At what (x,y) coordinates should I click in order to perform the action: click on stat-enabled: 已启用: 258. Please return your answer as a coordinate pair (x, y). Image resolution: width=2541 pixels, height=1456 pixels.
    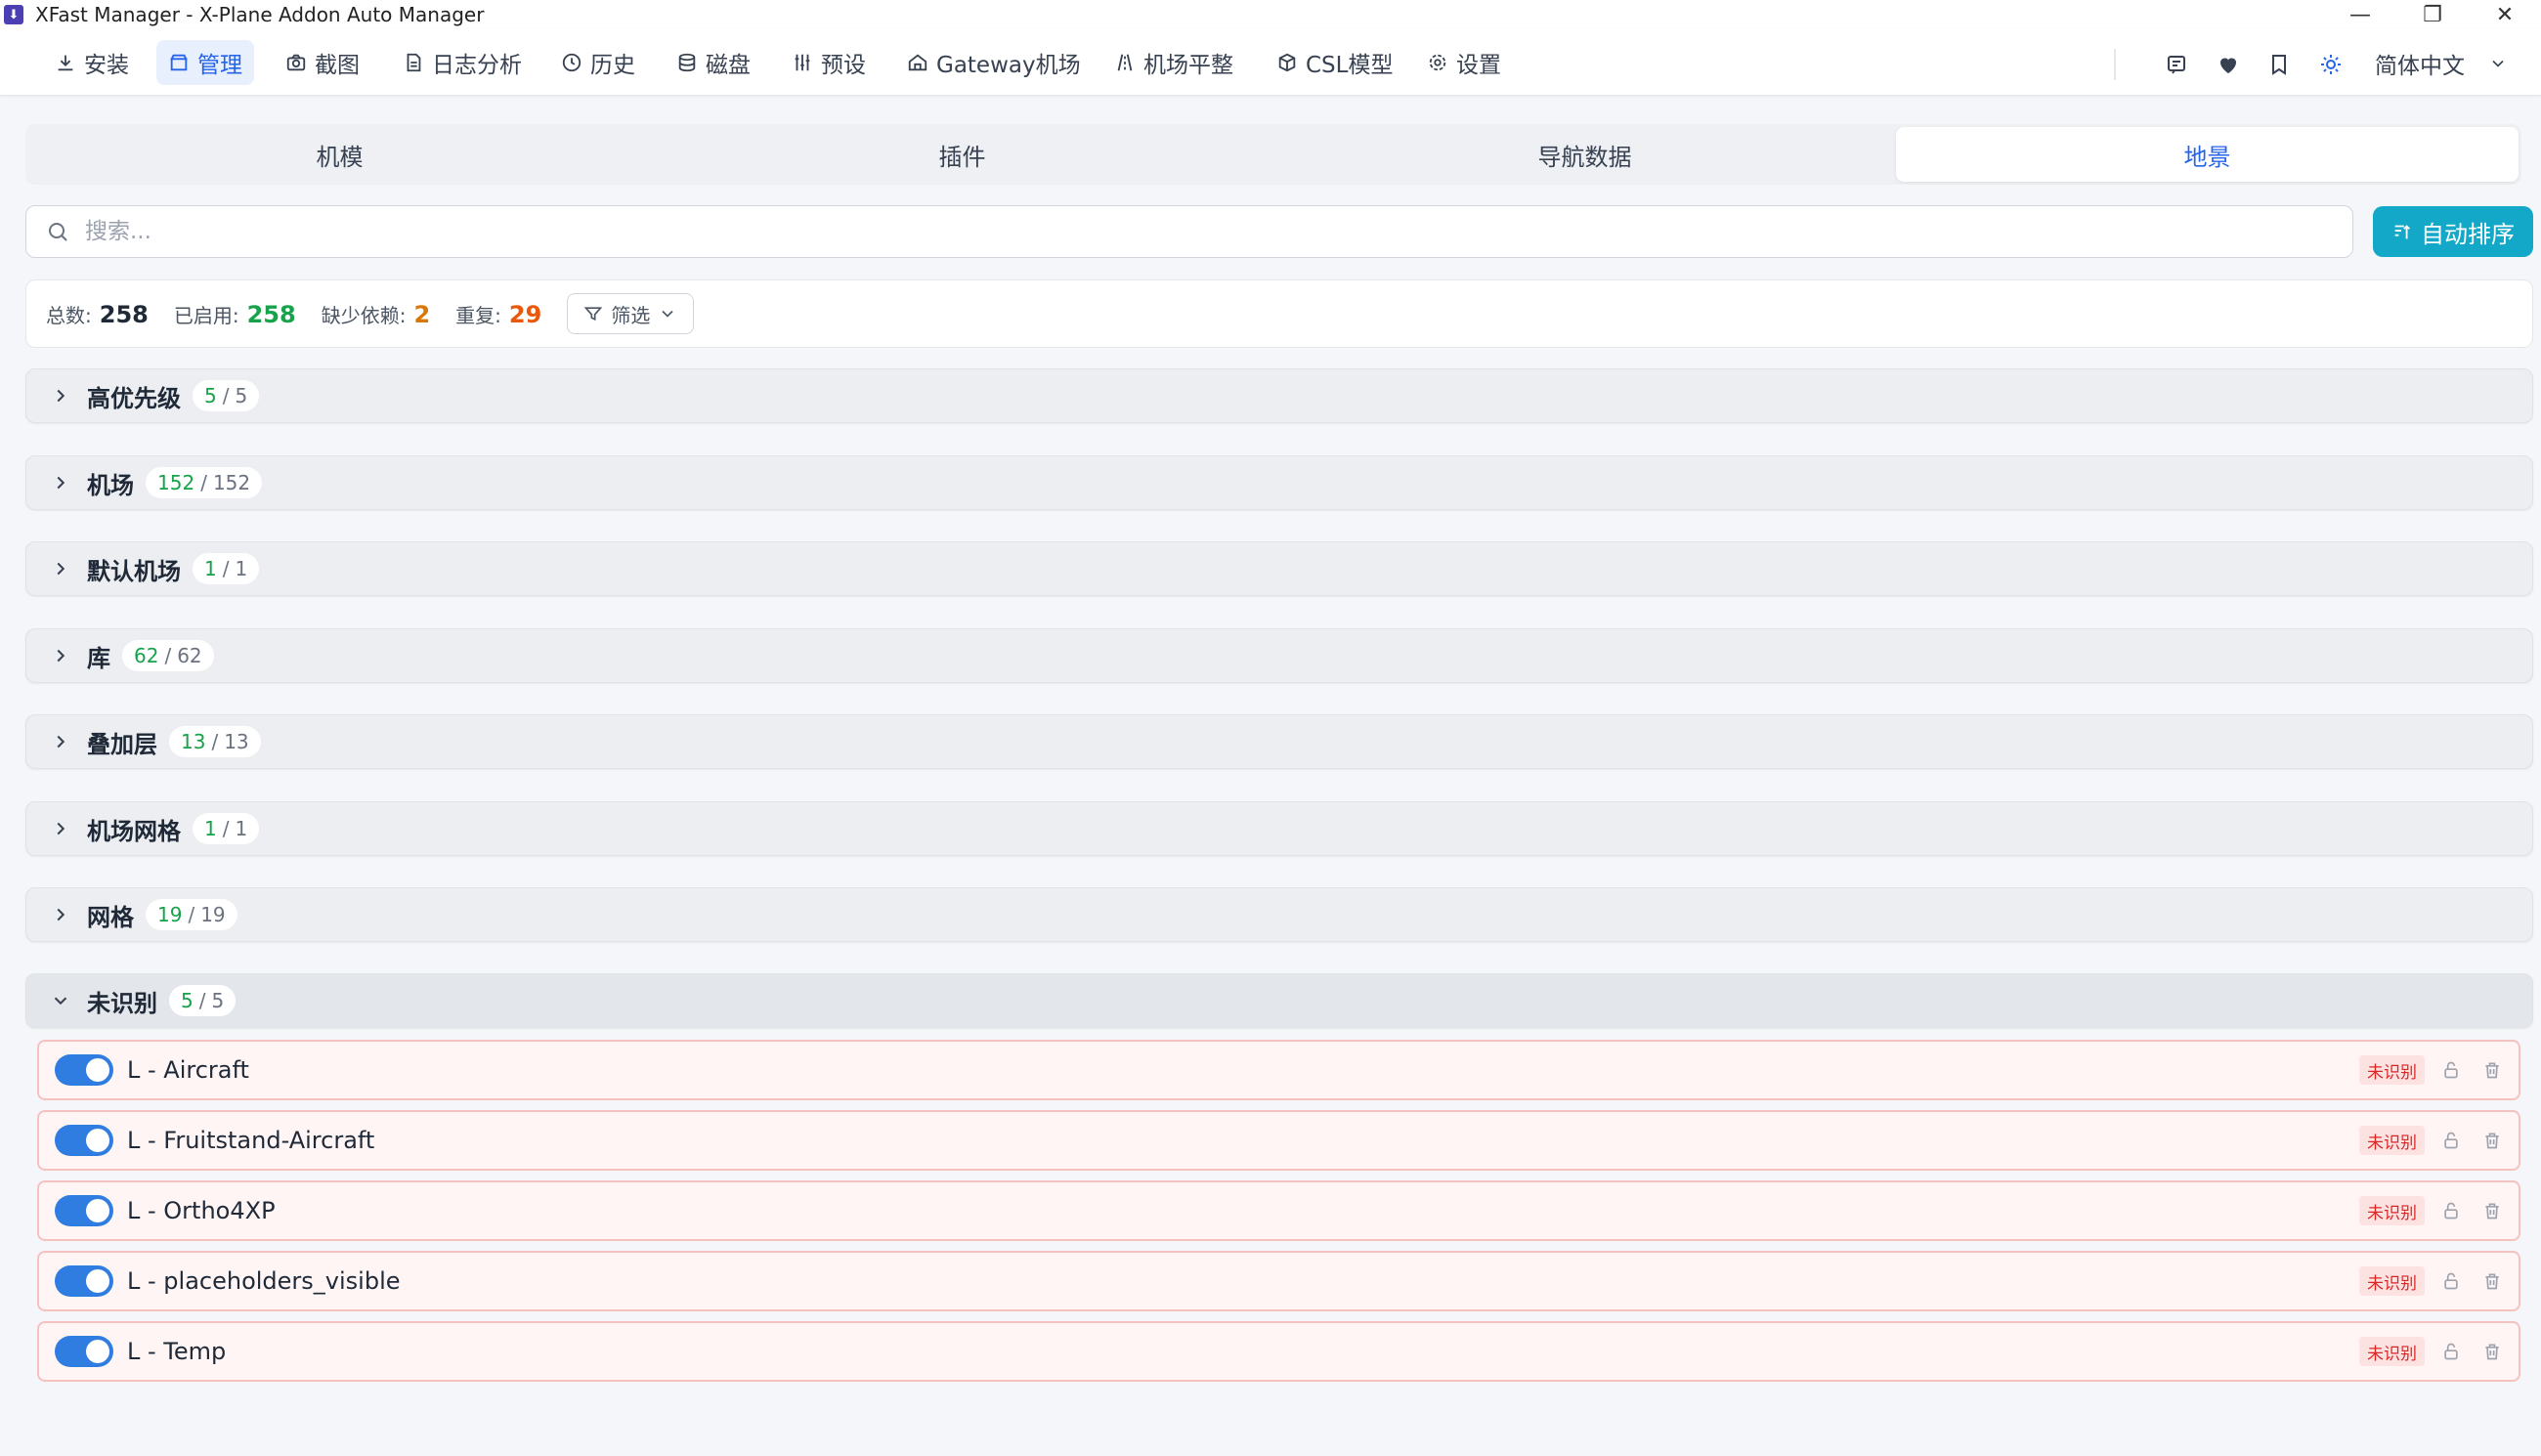
    Looking at the image, I should click on (235, 314).